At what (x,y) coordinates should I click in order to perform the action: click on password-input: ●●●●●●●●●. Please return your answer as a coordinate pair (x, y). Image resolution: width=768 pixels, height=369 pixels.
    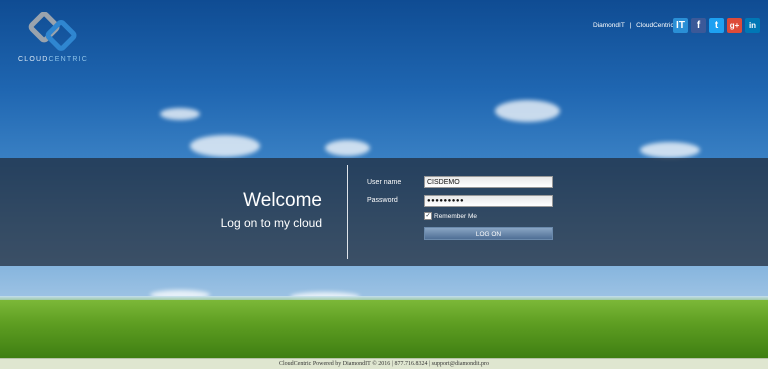
    Looking at the image, I should click on (488, 201).